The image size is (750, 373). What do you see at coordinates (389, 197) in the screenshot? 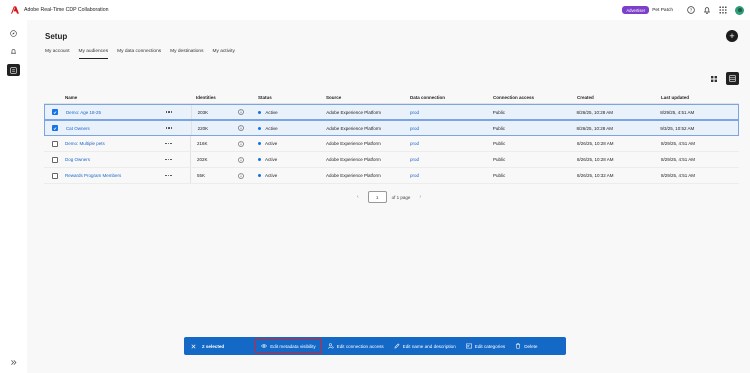
I see `pagination: ‹ 1 of 1 page ›` at bounding box center [389, 197].